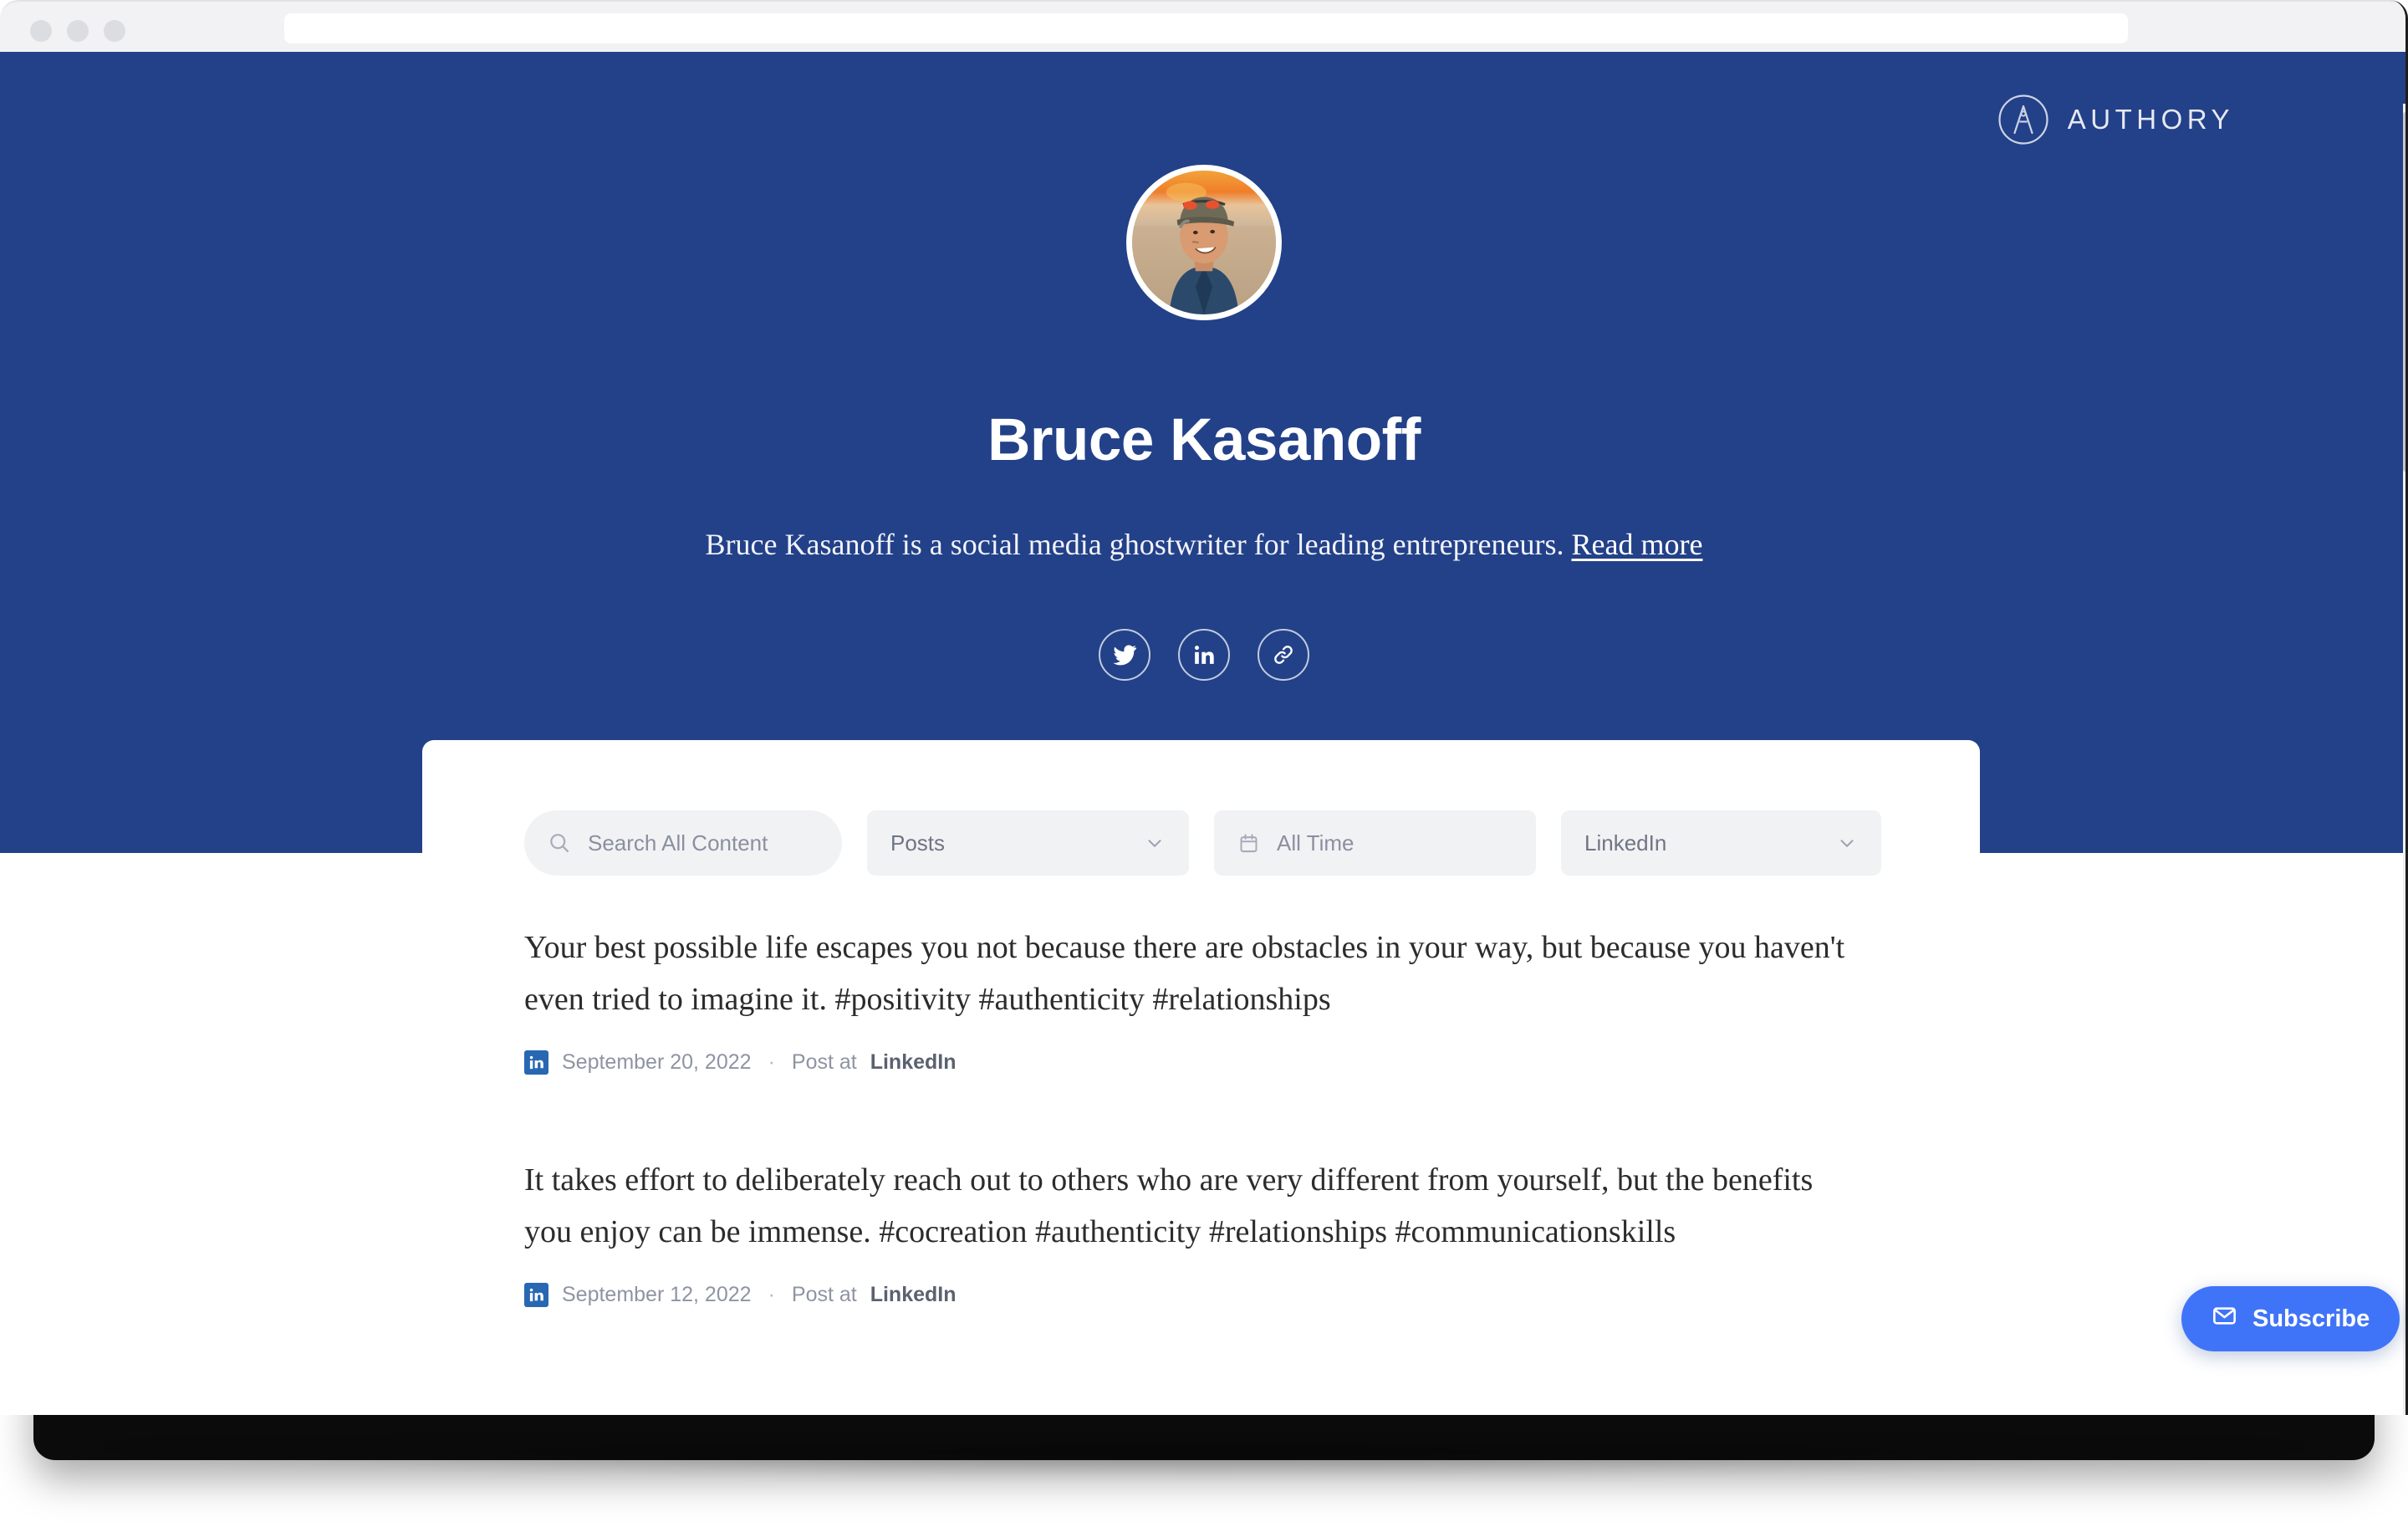 The width and height of the screenshot is (2408, 1522). Describe the element at coordinates (2311, 1318) in the screenshot. I see `subscribe-label: Subscribe` at that location.